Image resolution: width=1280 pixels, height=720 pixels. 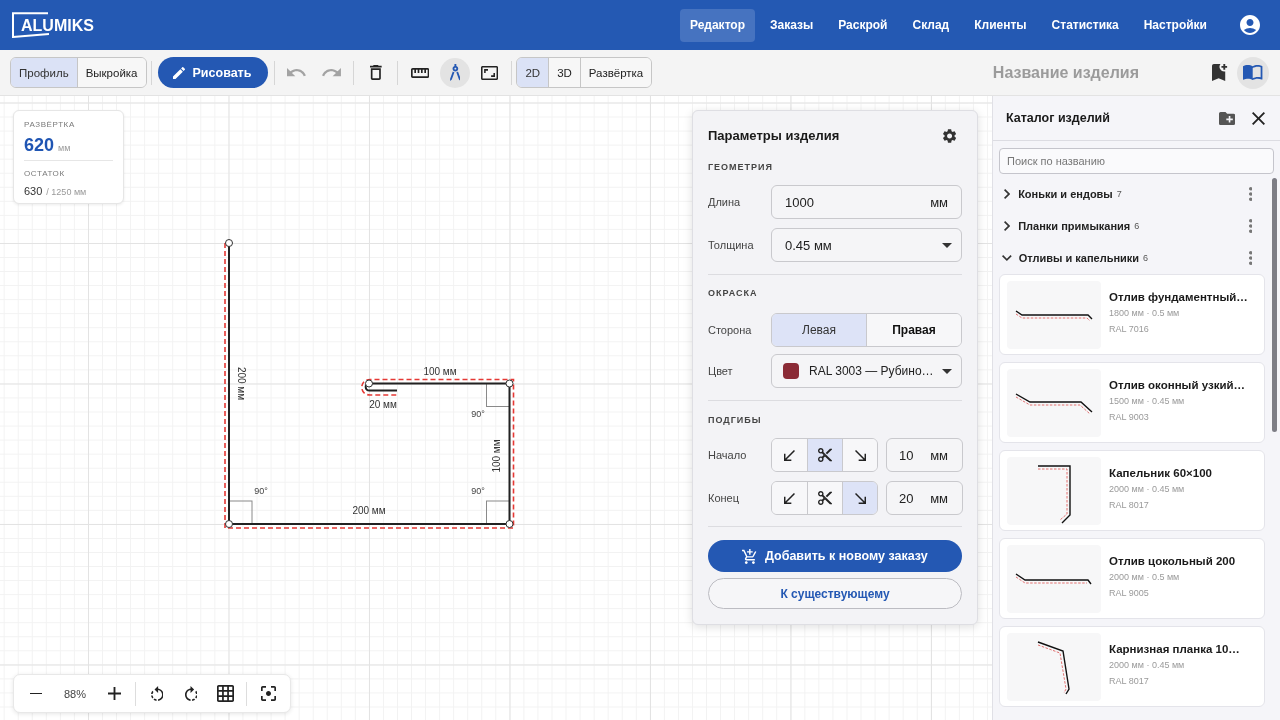 I want to click on bookmark-plus-icon, so click(x=1220, y=72).